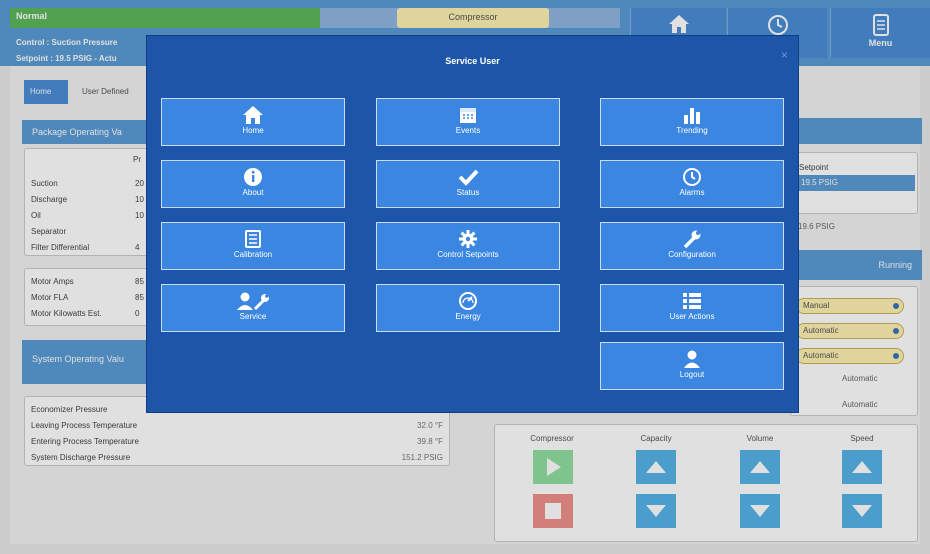  I want to click on events-button: Events, so click(468, 122).